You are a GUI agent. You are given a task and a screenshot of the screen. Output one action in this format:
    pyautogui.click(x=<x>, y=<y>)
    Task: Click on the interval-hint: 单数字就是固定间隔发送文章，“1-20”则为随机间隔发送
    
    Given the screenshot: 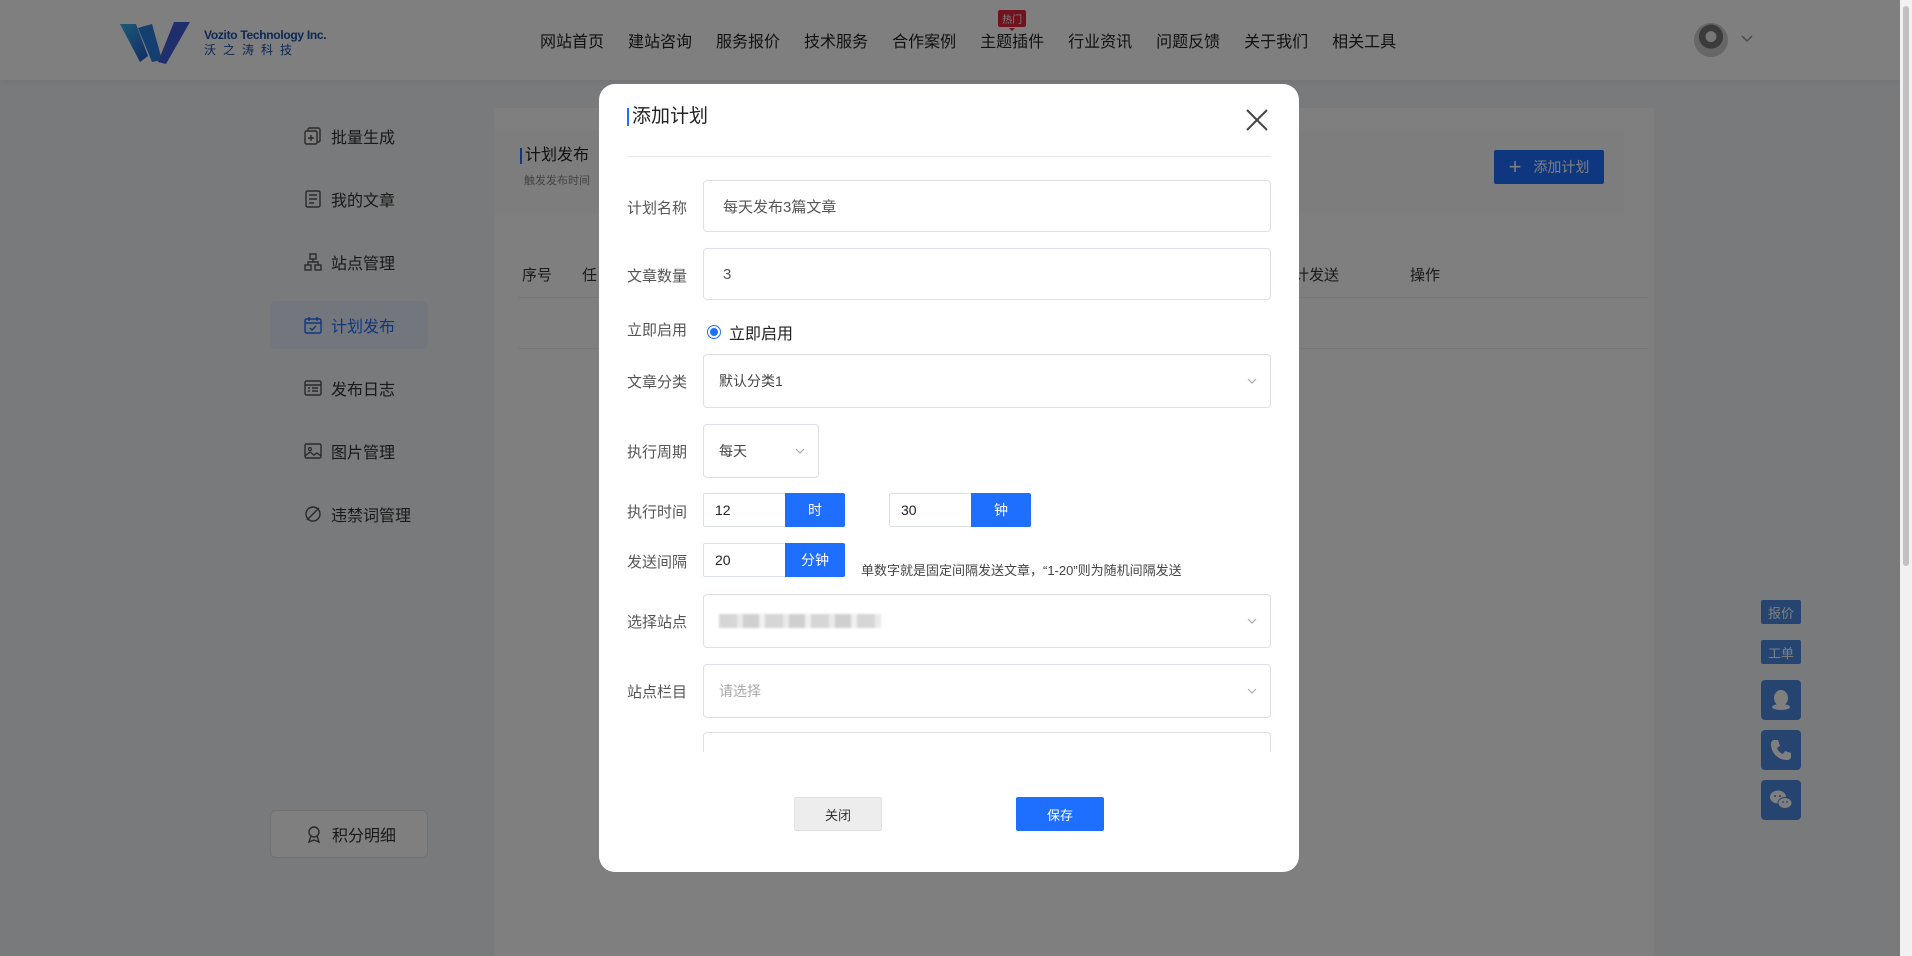 What is the action you would take?
    pyautogui.click(x=1021, y=570)
    